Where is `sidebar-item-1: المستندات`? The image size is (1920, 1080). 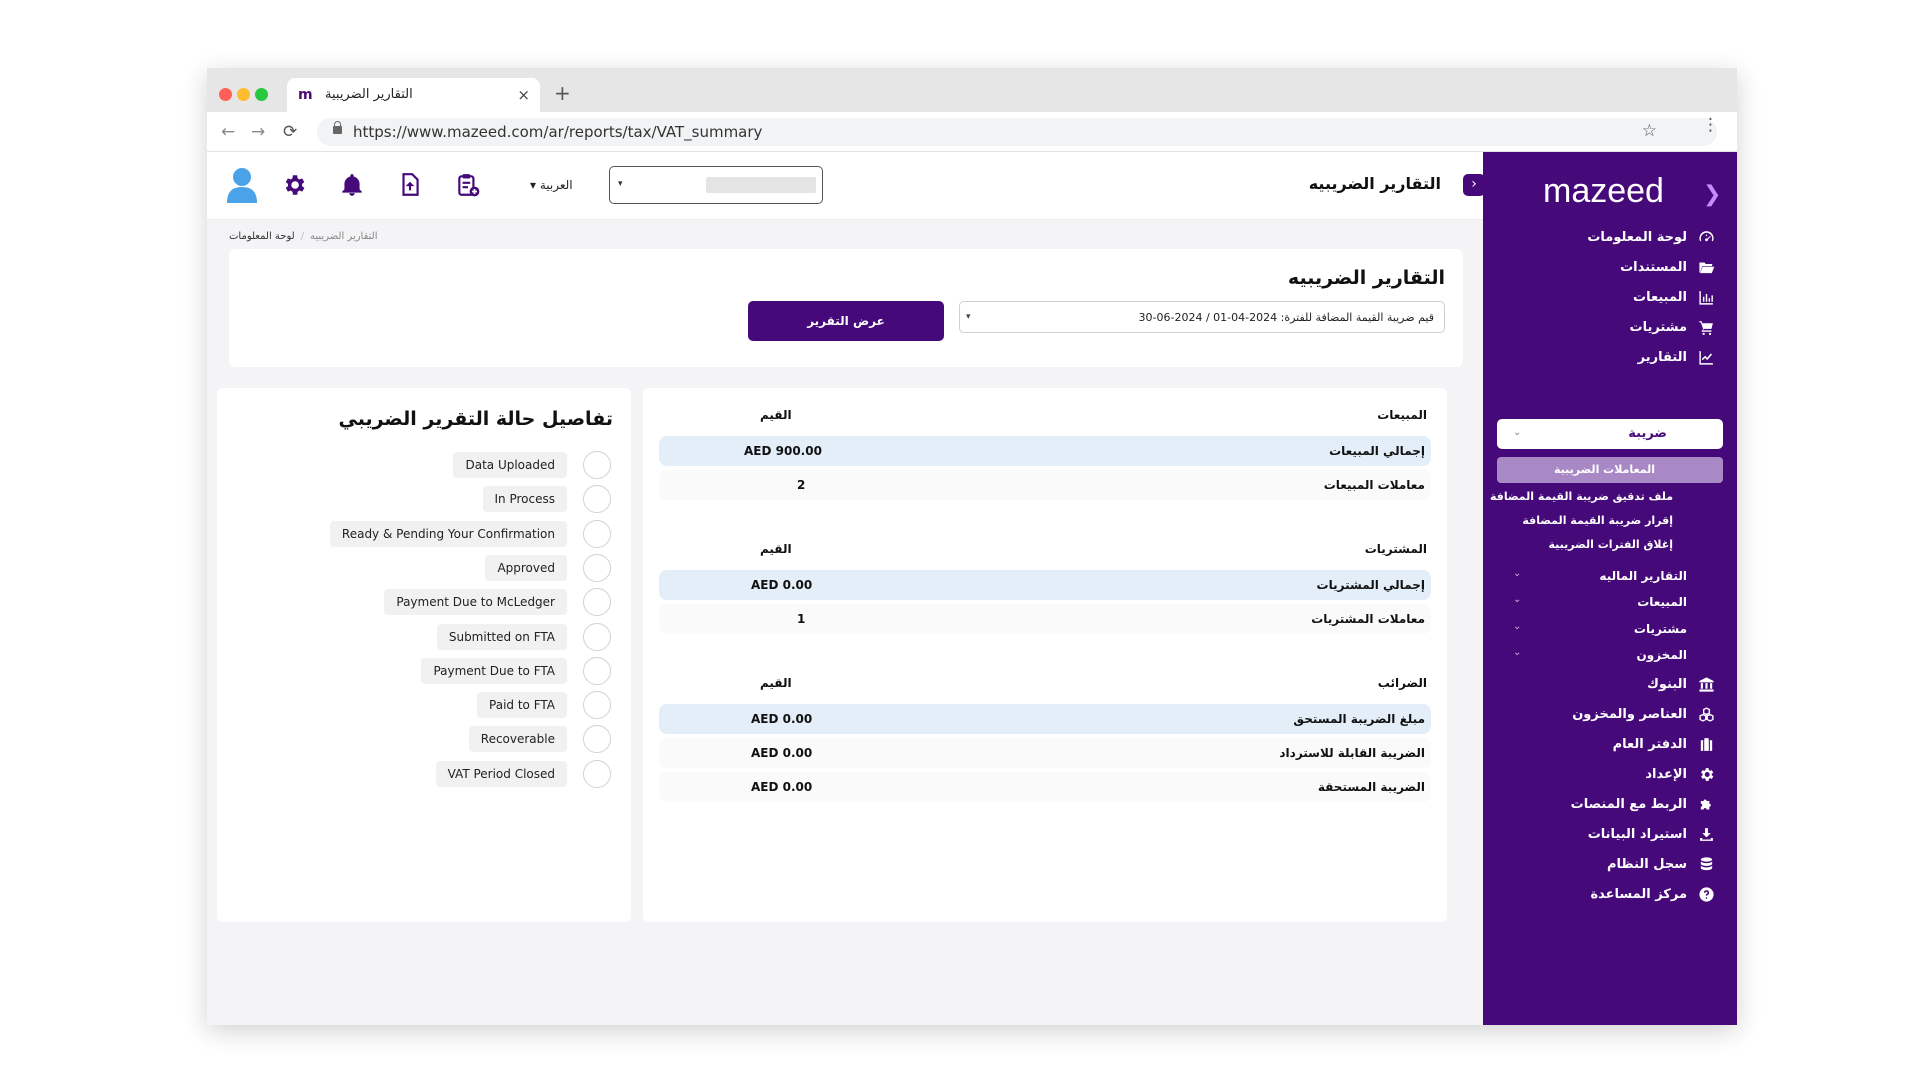
sidebar-item-1: المستندات is located at coordinates (1667, 267).